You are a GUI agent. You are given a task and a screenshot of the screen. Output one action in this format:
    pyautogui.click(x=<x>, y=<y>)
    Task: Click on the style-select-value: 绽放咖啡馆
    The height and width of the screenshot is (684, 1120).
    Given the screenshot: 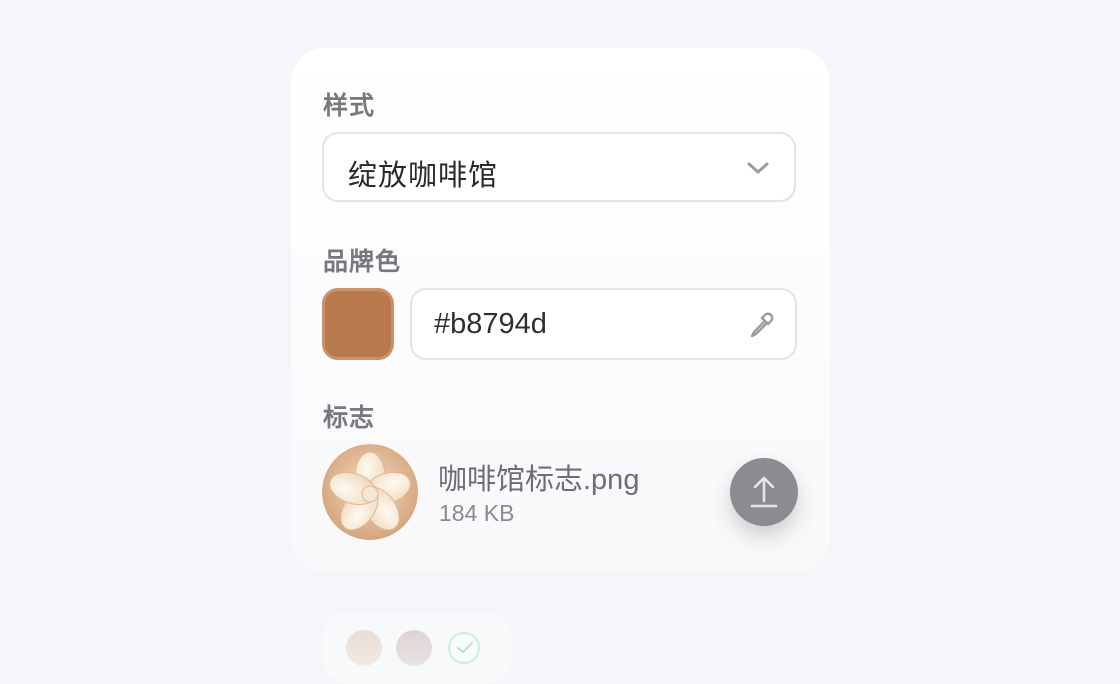 What is the action you would take?
    pyautogui.click(x=423, y=176)
    